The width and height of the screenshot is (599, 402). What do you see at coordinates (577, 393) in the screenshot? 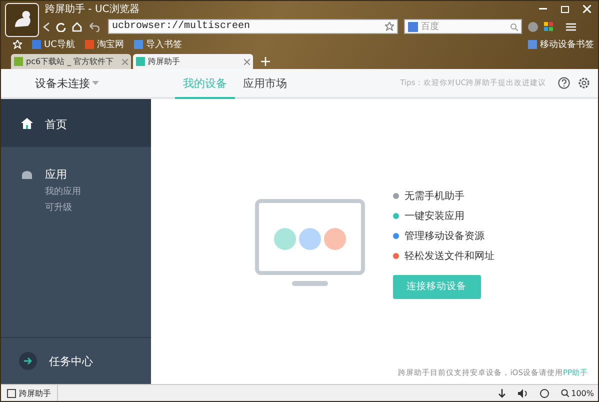
I see `zoom-control: 100%` at bounding box center [577, 393].